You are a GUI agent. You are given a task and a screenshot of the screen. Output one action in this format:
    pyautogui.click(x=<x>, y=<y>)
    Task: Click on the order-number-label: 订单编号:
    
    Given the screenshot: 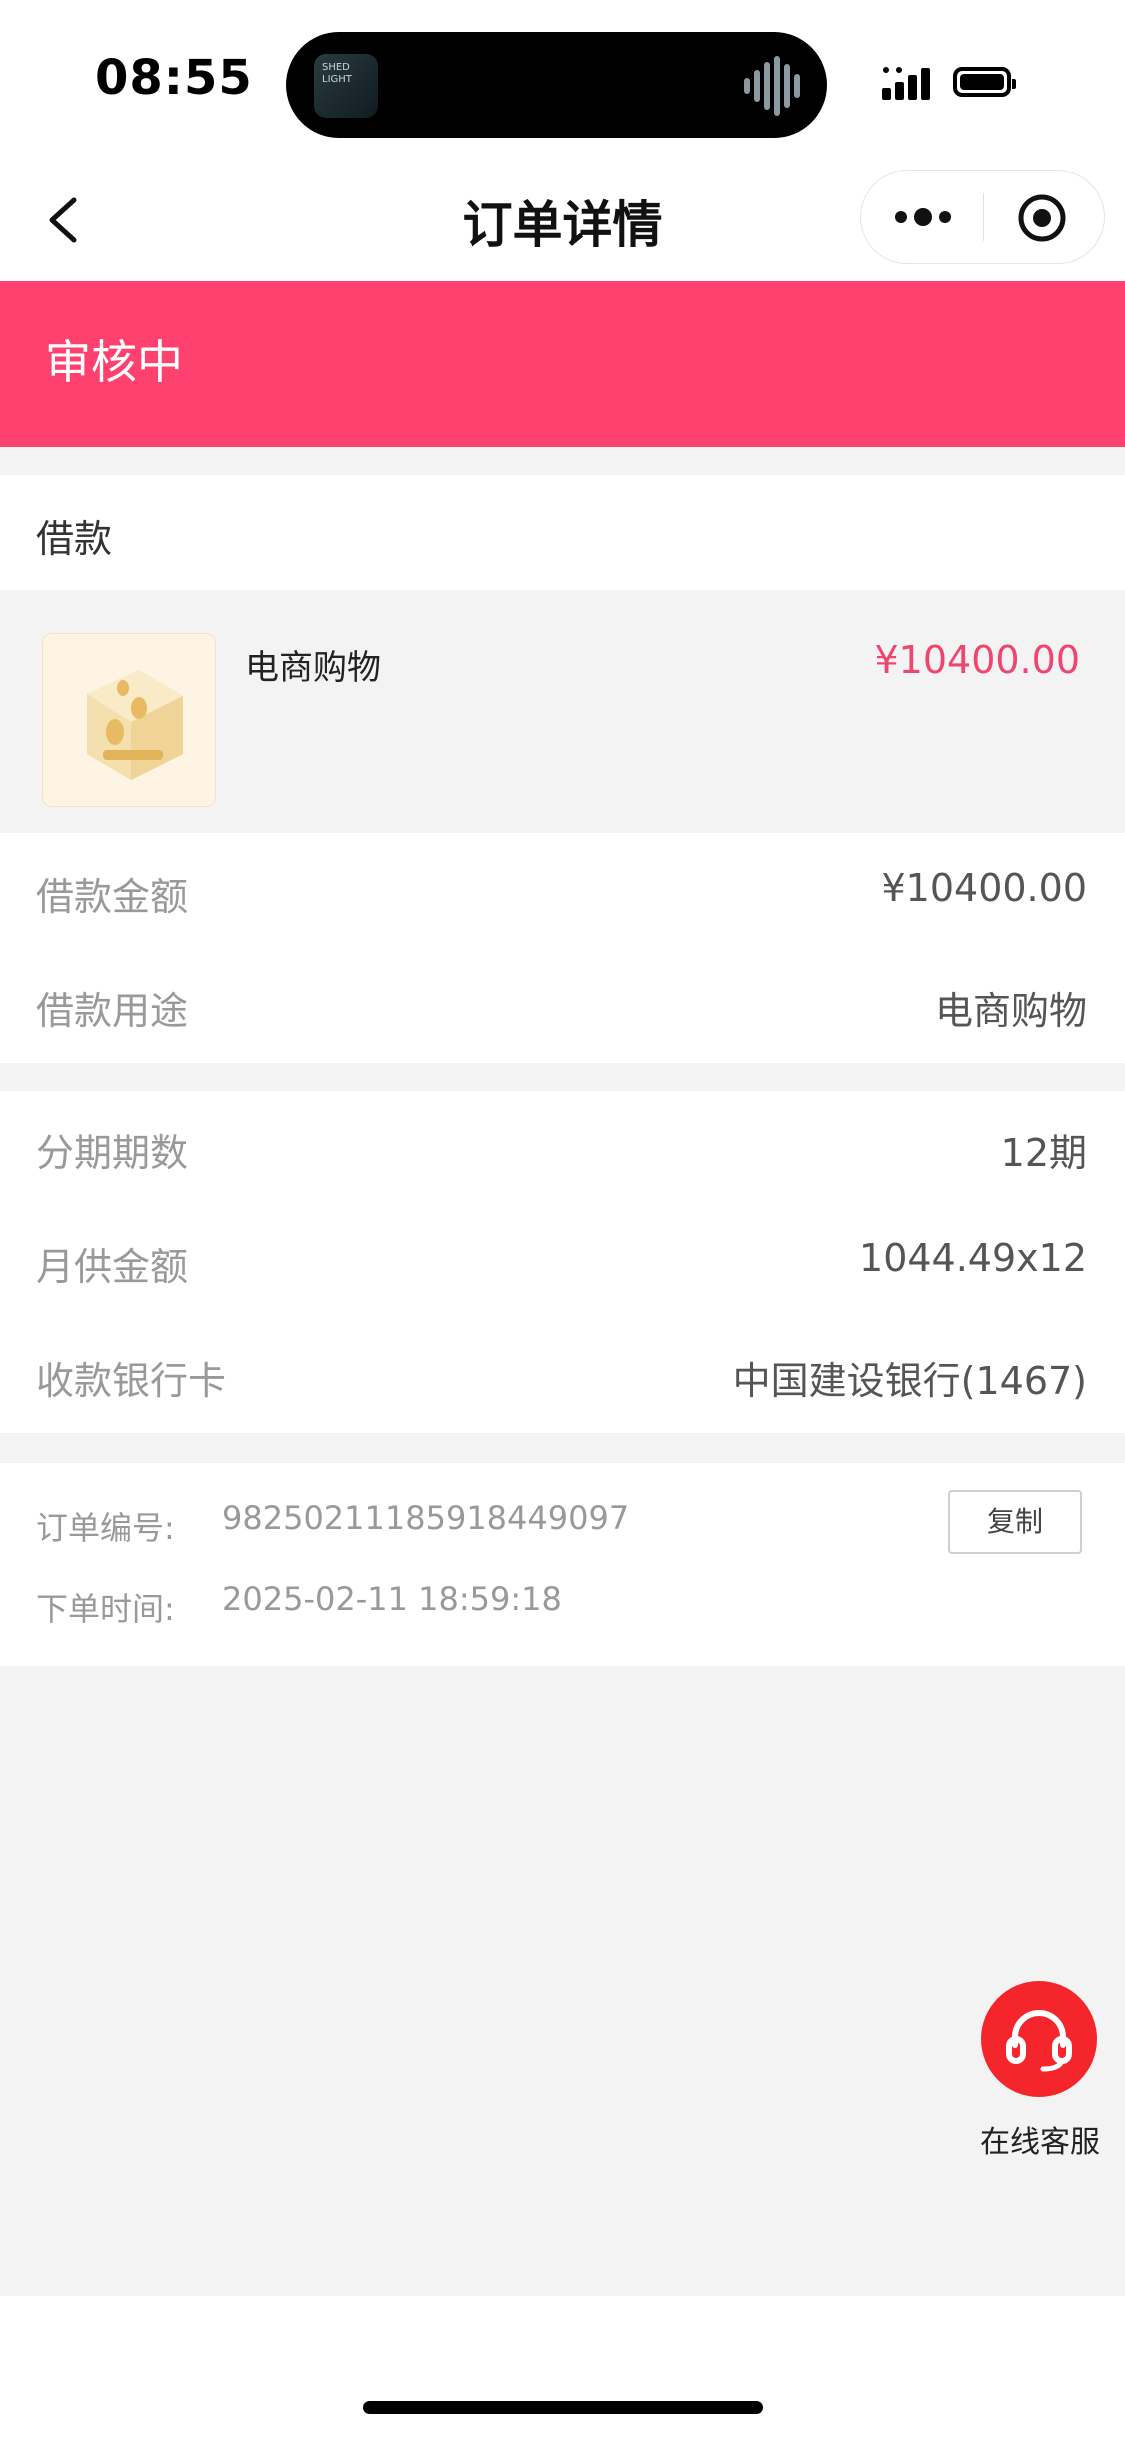 What is the action you would take?
    pyautogui.click(x=105, y=1528)
    